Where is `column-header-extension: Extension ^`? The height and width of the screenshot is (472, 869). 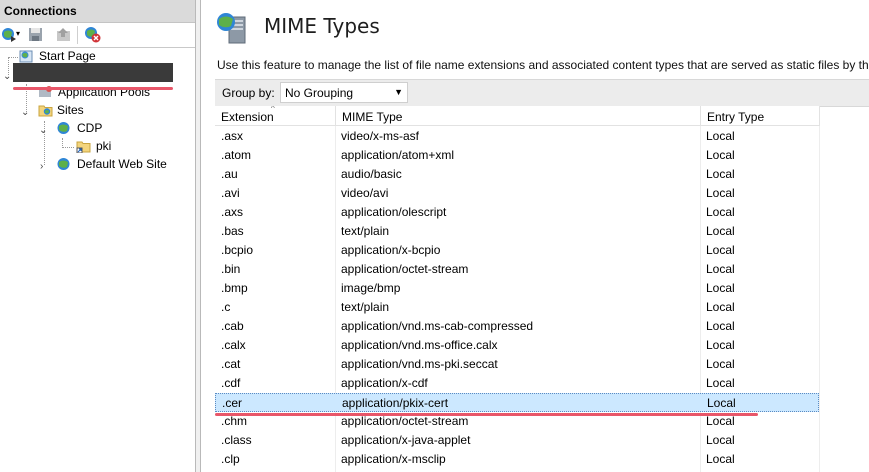
column-header-extension: Extension ^ is located at coordinates (275, 116).